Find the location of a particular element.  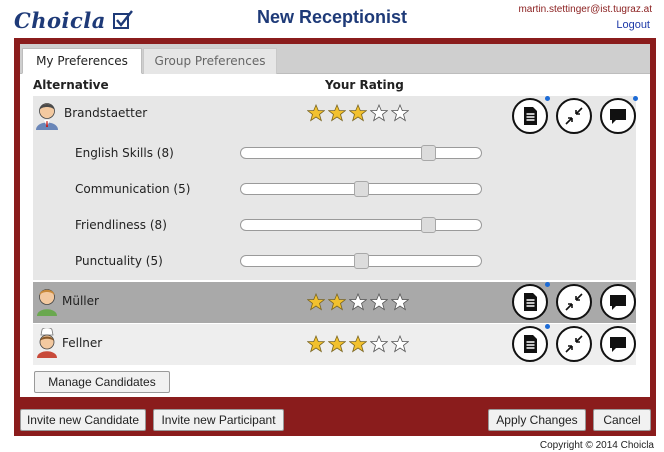

criterion-label: Friendliness (8) is located at coordinates (121, 225).